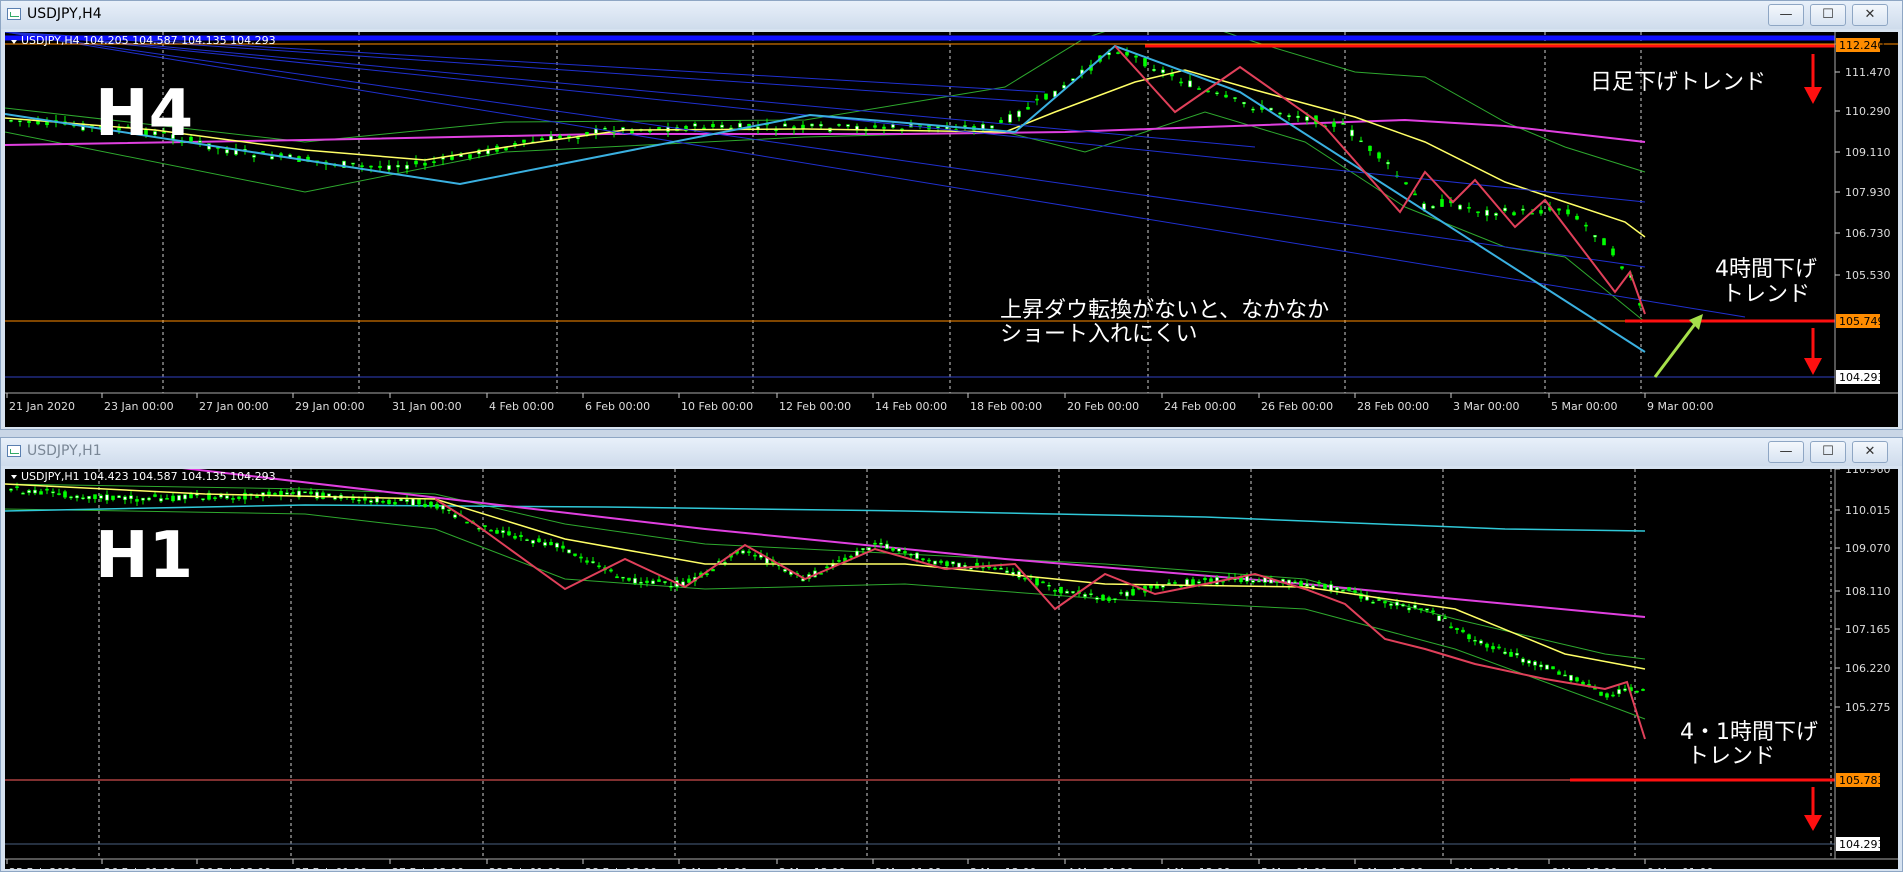 This screenshot has height=872, width=1903. I want to click on time-axis-label: 21 Jan 2020, so click(42, 406).